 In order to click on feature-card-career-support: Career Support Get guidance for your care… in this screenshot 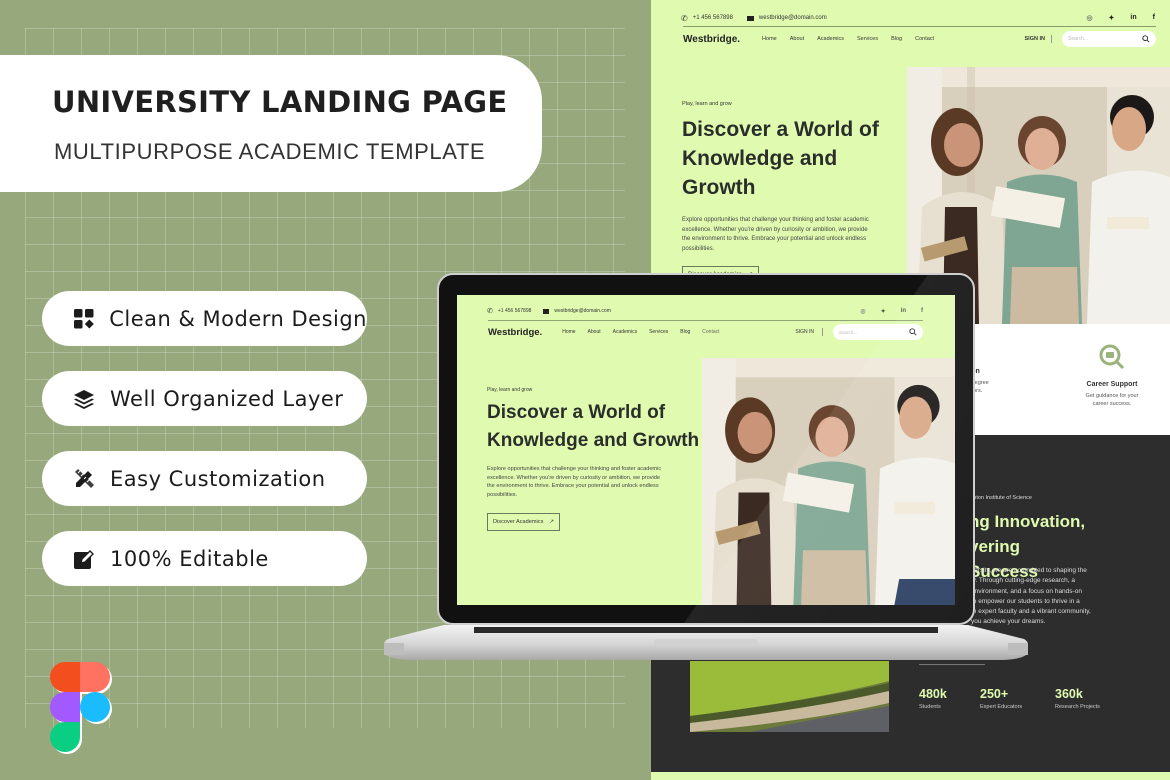, I will do `click(1112, 376)`.